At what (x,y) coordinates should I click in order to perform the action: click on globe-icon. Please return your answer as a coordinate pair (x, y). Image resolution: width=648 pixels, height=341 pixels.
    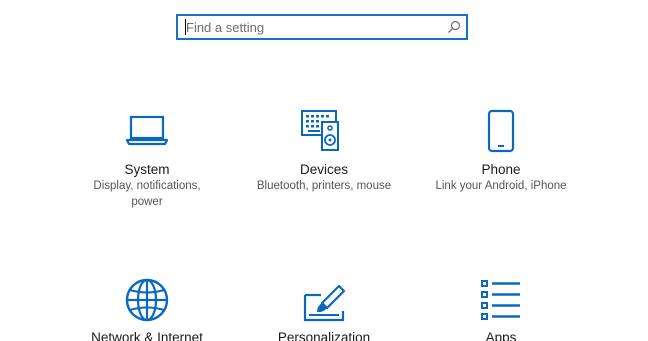
    Looking at the image, I should click on (147, 300).